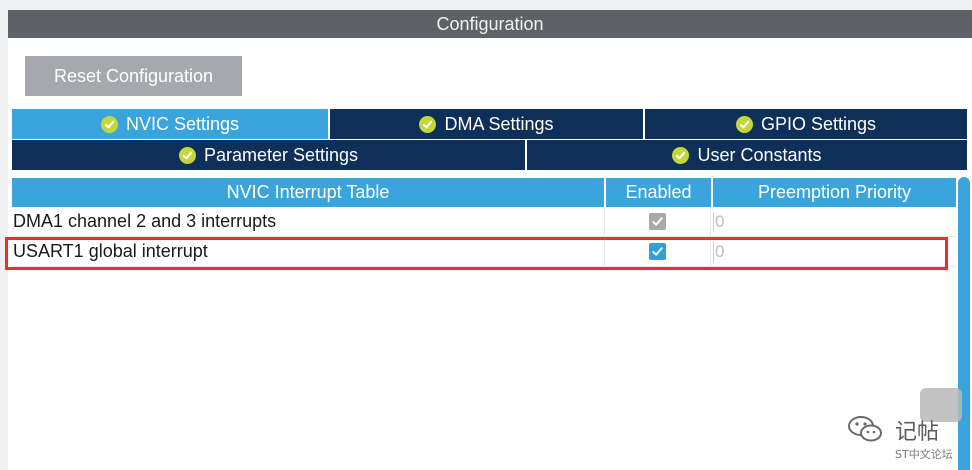 The image size is (972, 470). What do you see at coordinates (964, 323) in the screenshot?
I see `table-scrollbar` at bounding box center [964, 323].